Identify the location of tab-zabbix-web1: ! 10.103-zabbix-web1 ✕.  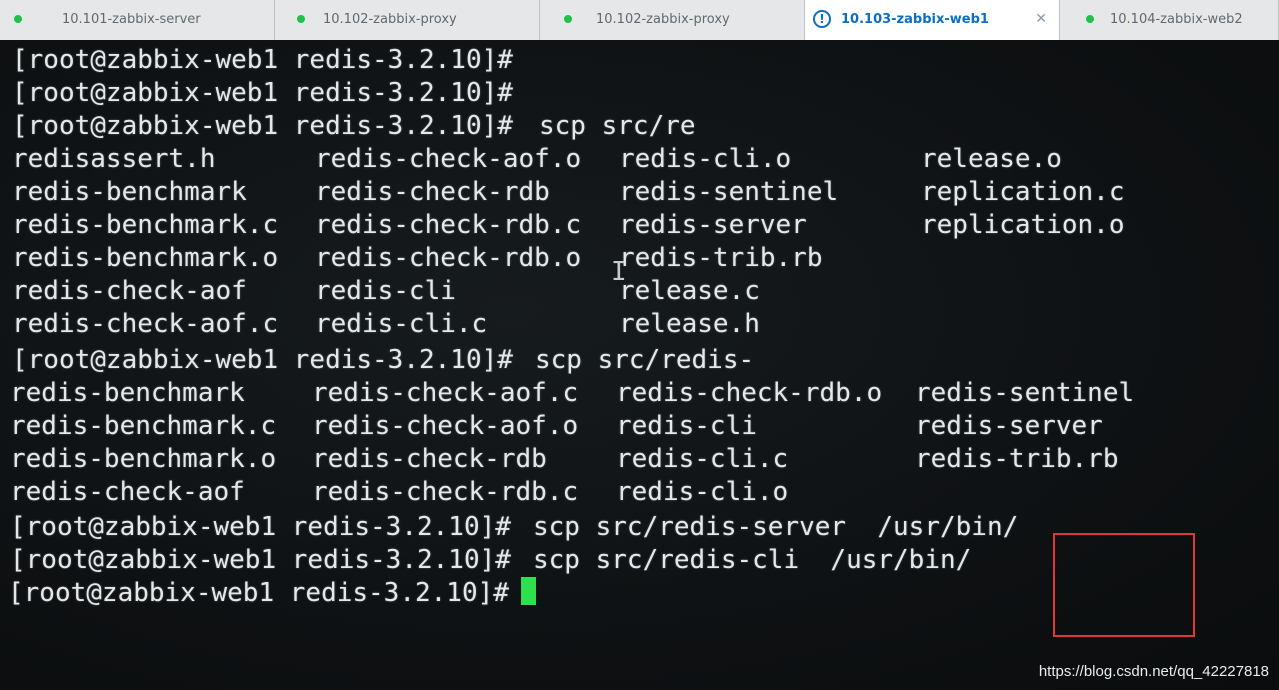
(932, 20).